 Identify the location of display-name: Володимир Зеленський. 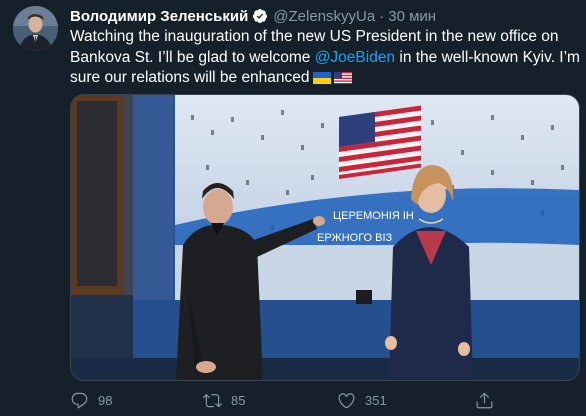
(159, 16).